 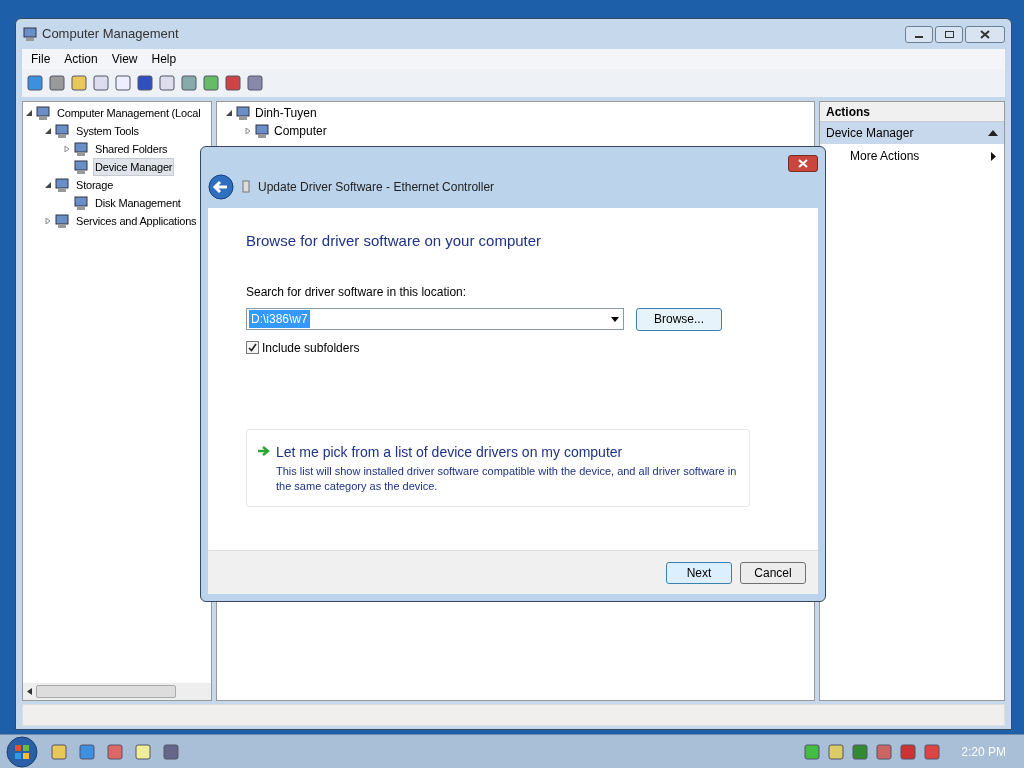 What do you see at coordinates (129, 113) in the screenshot?
I see `tree-item: Computer Management (Local` at bounding box center [129, 113].